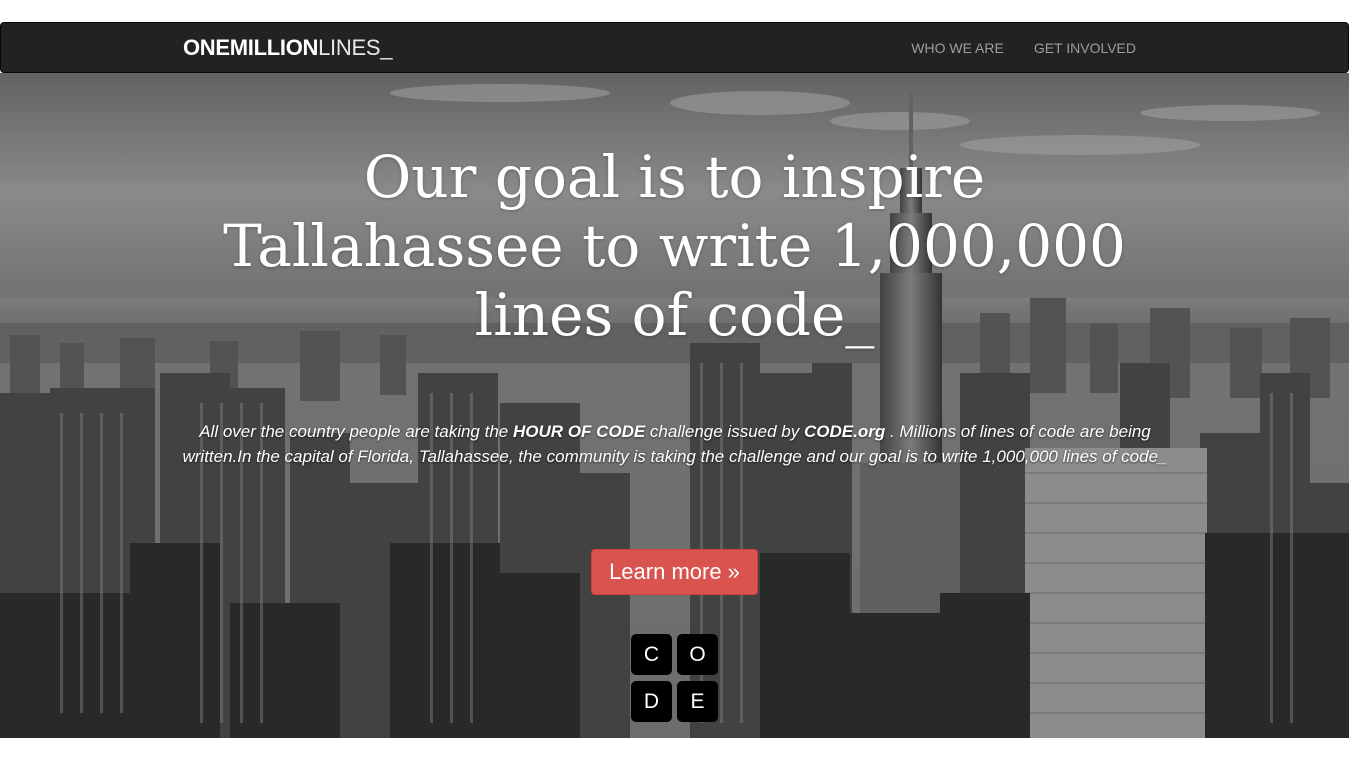  I want to click on brand-bold-text: ONEMILLION, so click(251, 47).